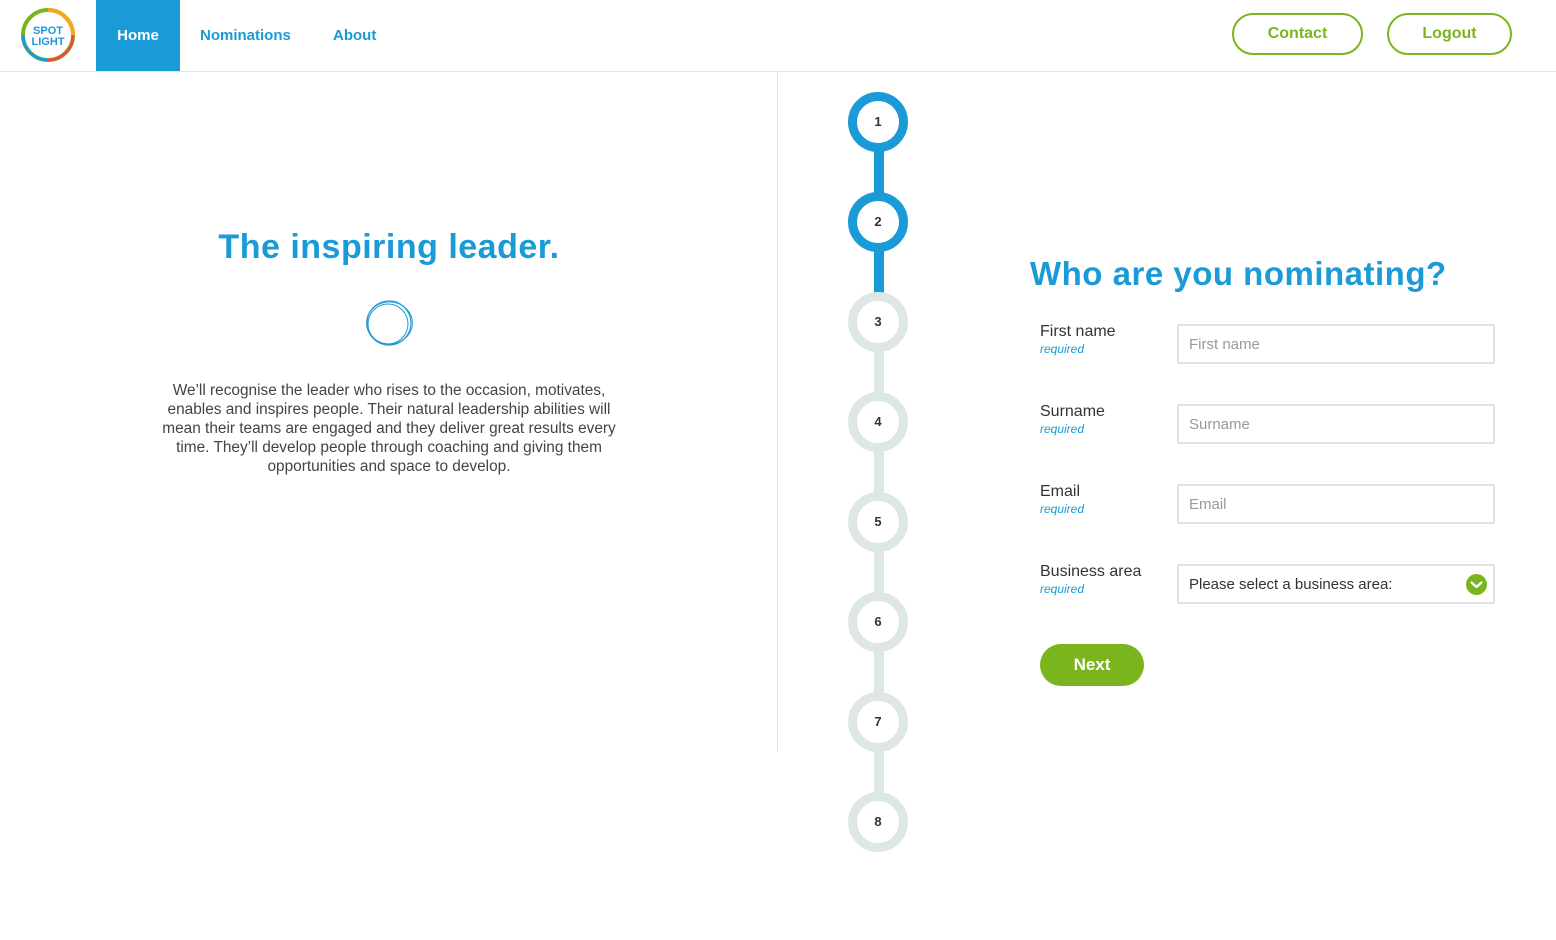  I want to click on progress-stepper: 1 2 3 4 5 6 7 8, so click(879, 472).